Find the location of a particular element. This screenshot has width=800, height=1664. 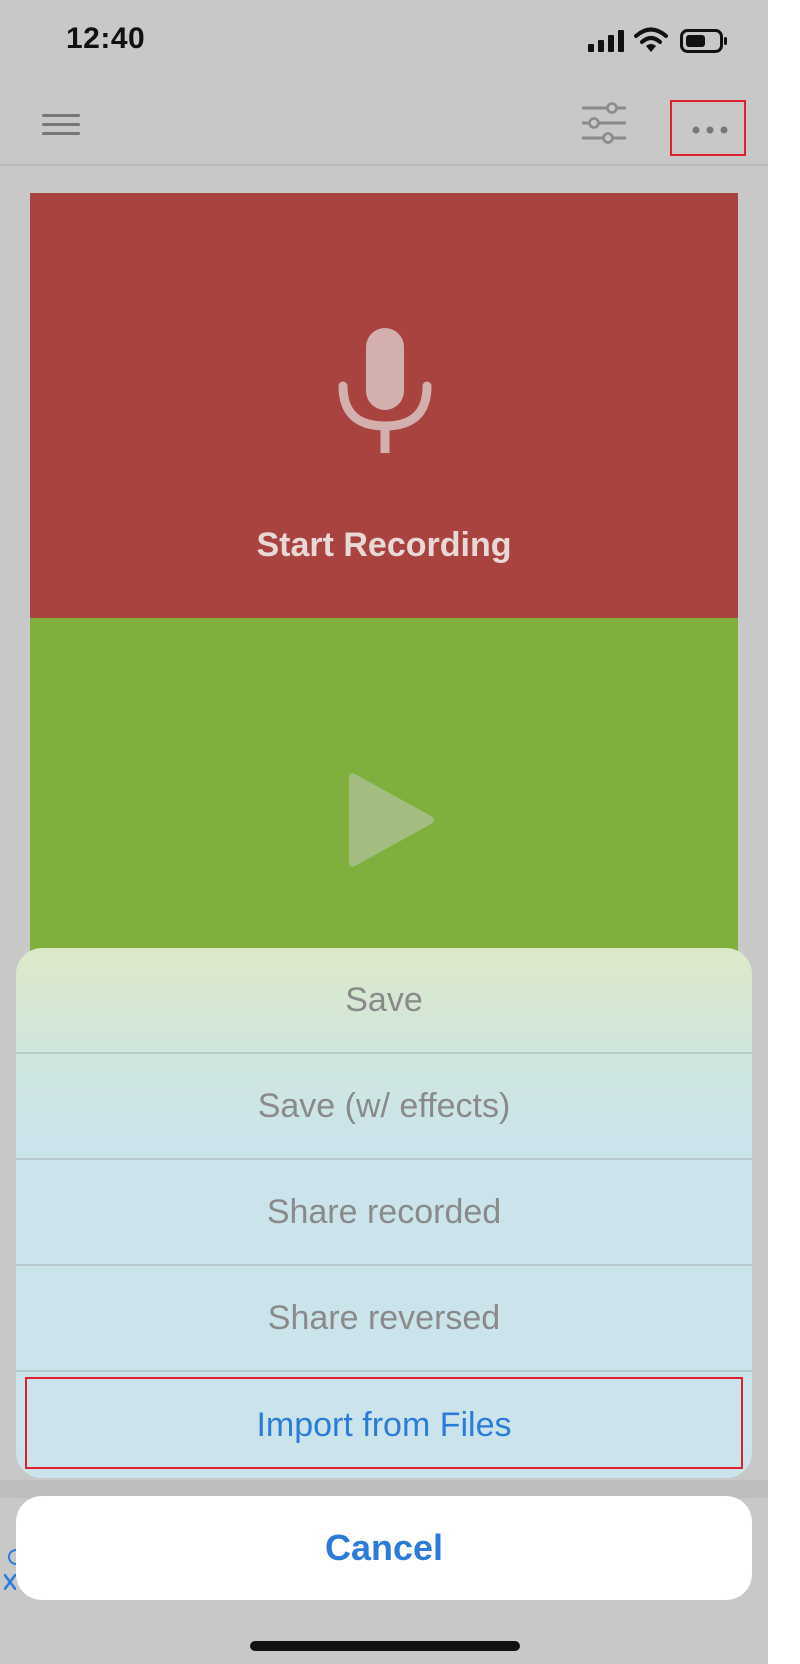

wifi-icon is located at coordinates (651, 39).